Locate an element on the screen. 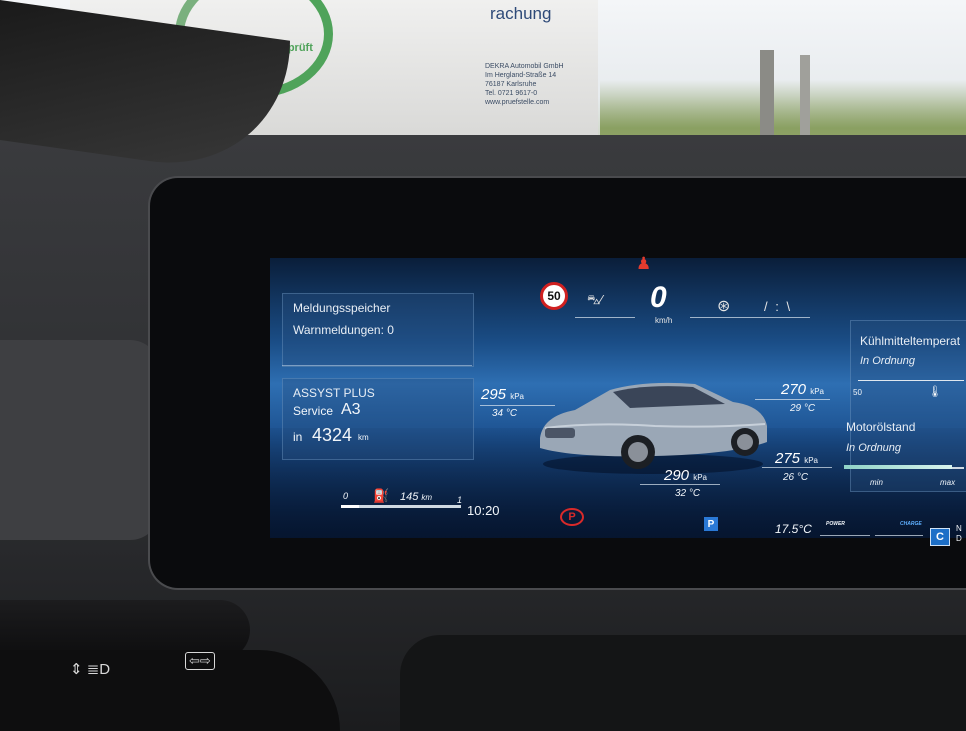 Image resolution: width=966 pixels, height=731 pixels. outside-temperature: 17.5°C is located at coordinates (793, 529).